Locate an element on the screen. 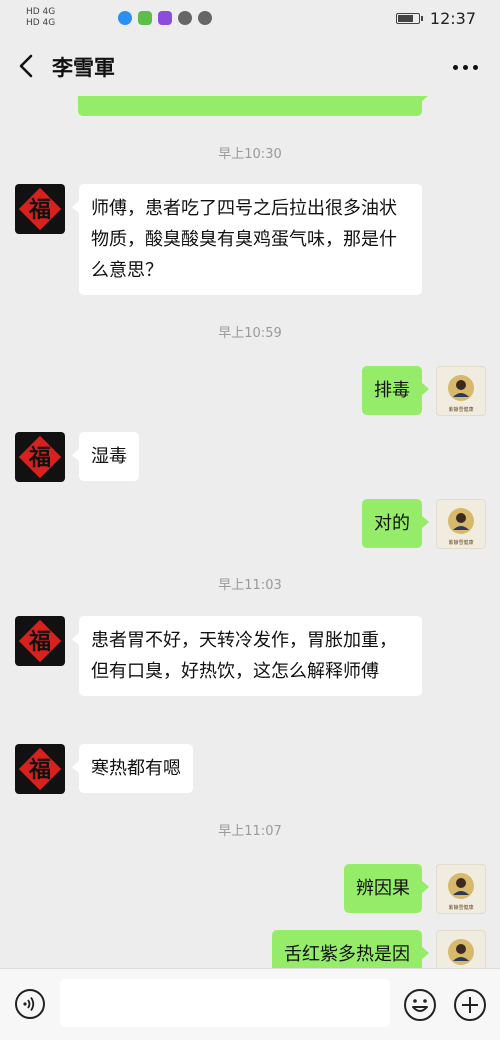 This screenshot has height=1040, width=500. message-bubble: 寒热都有嗯 is located at coordinates (132, 768).